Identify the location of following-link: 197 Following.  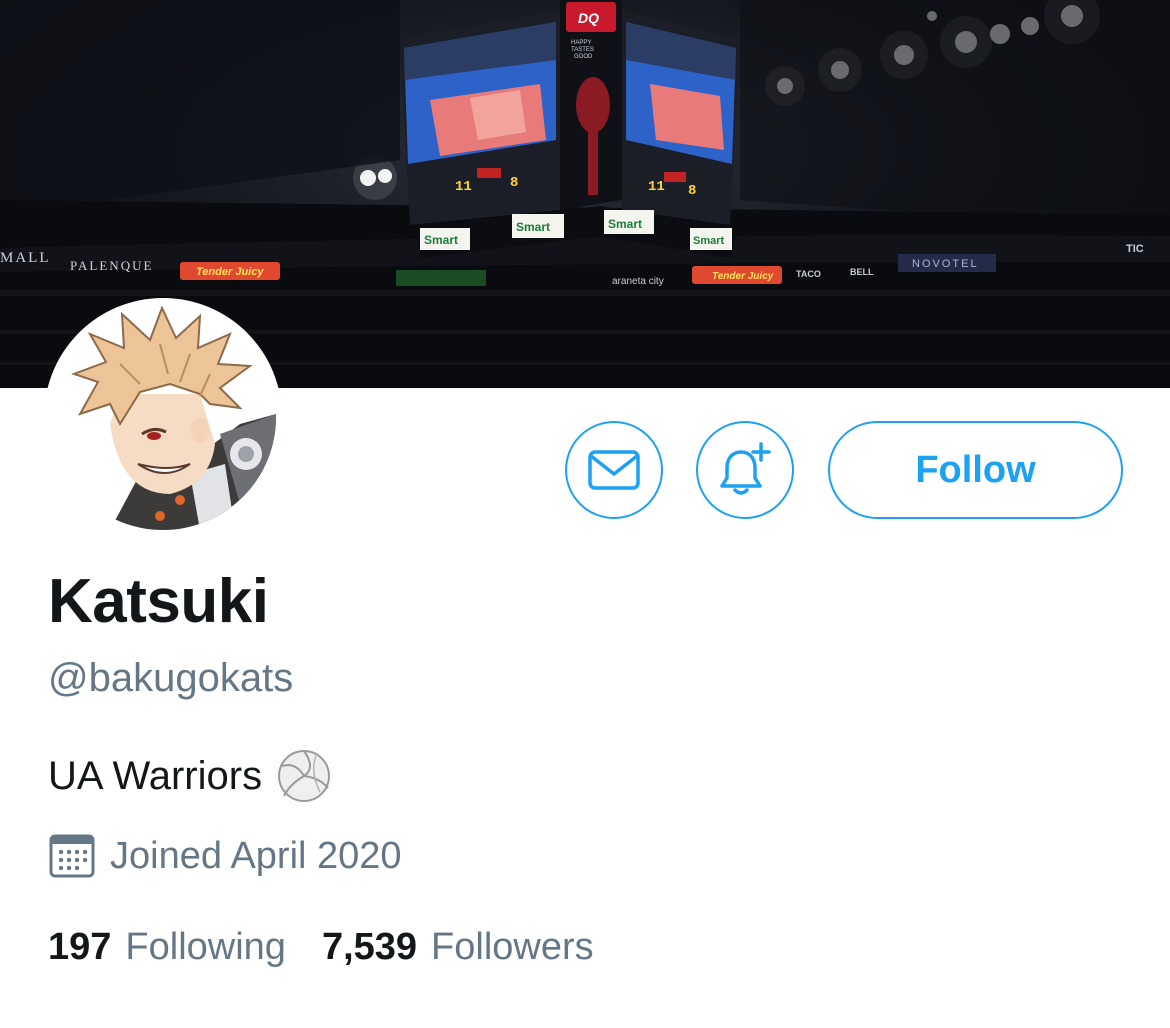
(167, 947).